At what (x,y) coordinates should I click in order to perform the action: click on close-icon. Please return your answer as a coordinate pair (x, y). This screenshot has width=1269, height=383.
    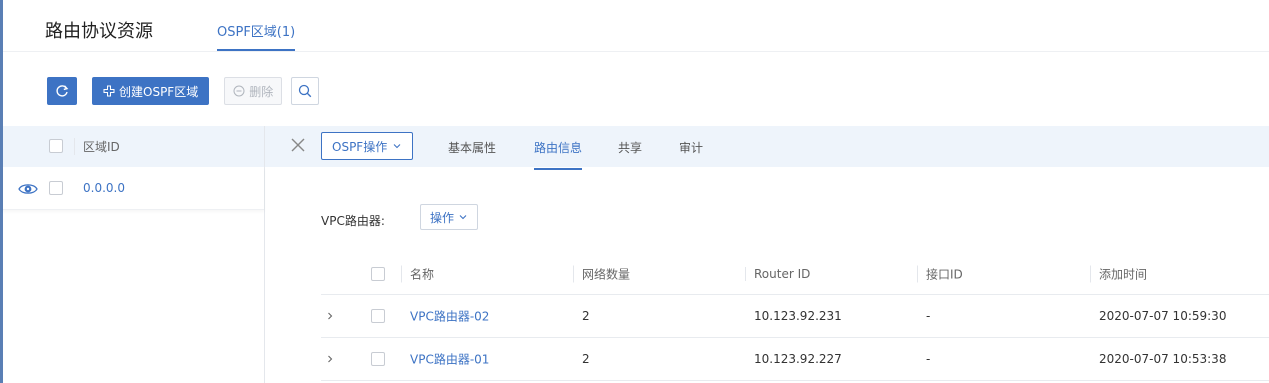
    Looking at the image, I should click on (298, 145).